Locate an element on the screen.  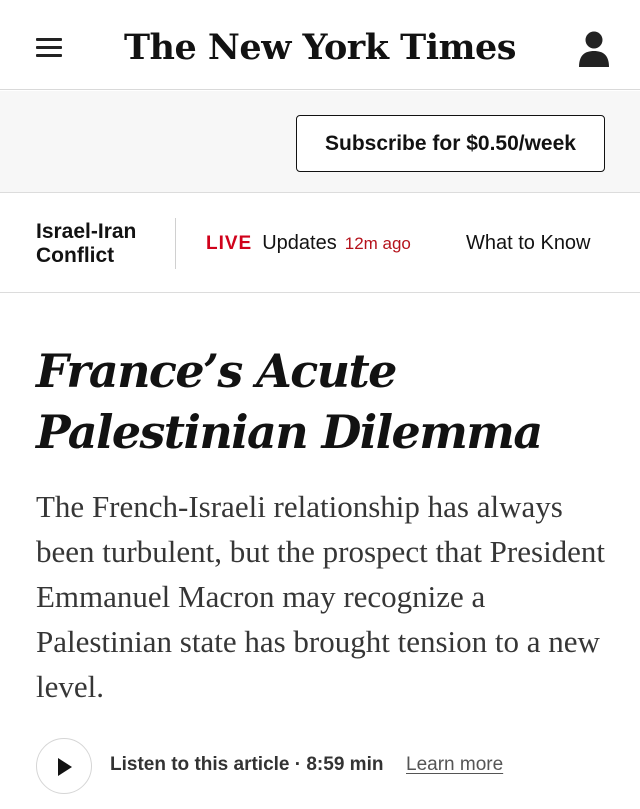
subscribe-button: Subscribe for $0.50/week is located at coordinates (450, 143).